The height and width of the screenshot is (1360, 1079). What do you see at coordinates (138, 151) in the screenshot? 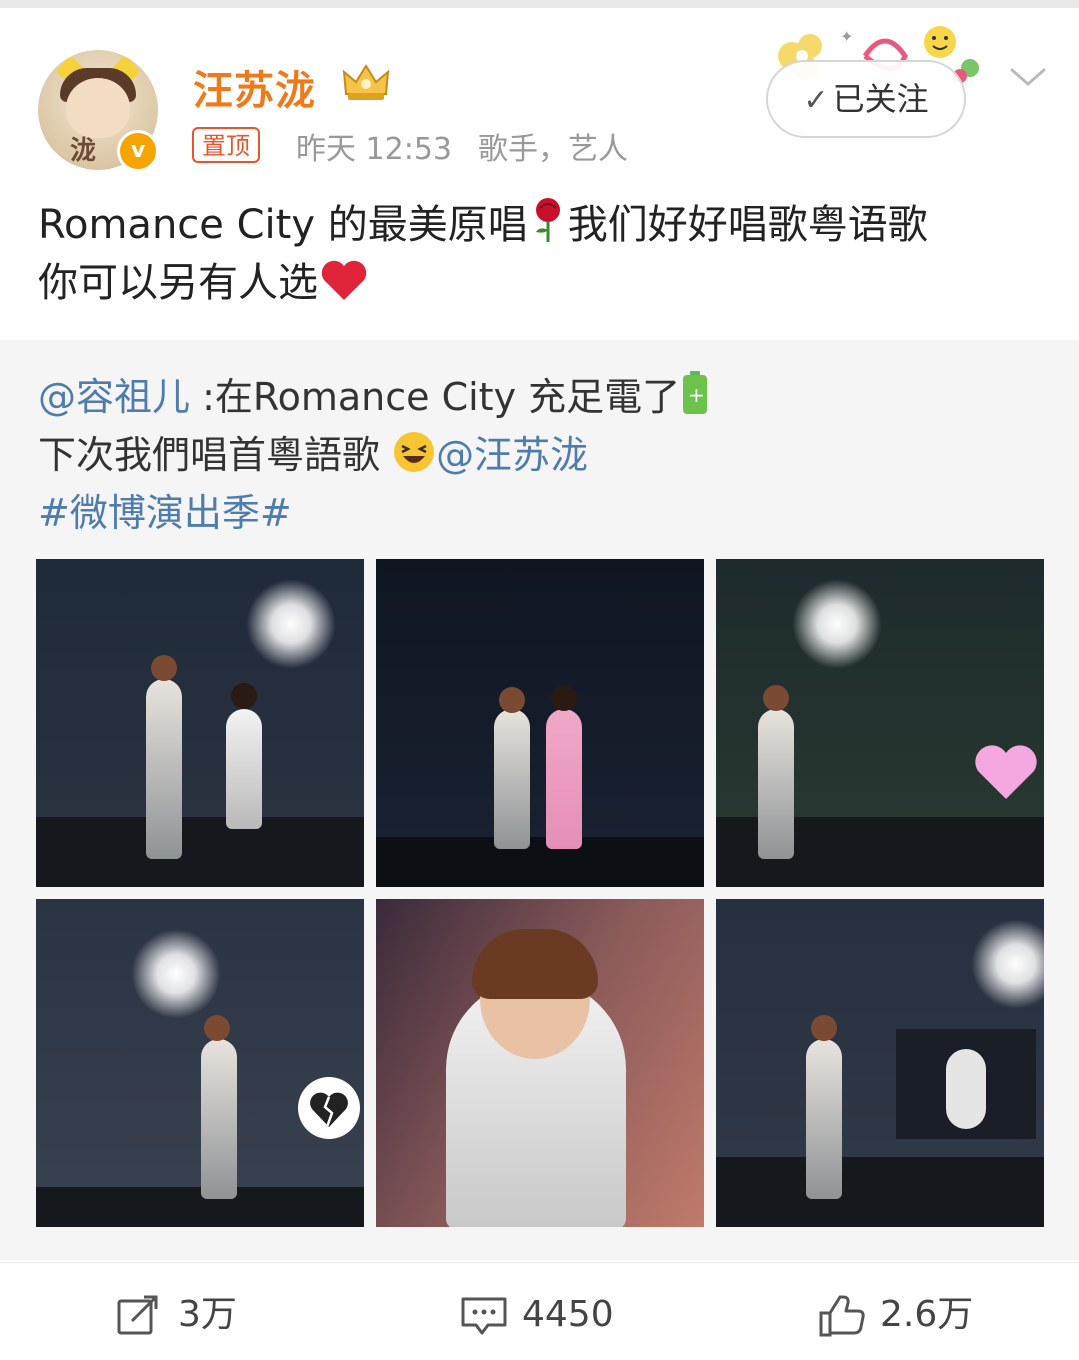
I see `v-verified-icon: v` at bounding box center [138, 151].